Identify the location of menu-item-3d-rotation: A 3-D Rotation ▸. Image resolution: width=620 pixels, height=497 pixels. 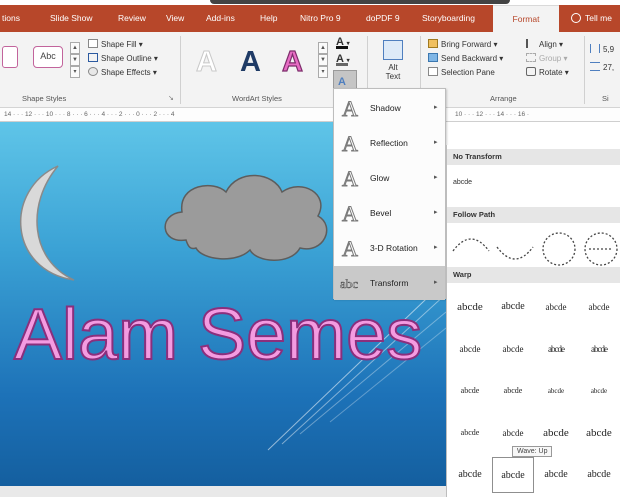
(389, 248).